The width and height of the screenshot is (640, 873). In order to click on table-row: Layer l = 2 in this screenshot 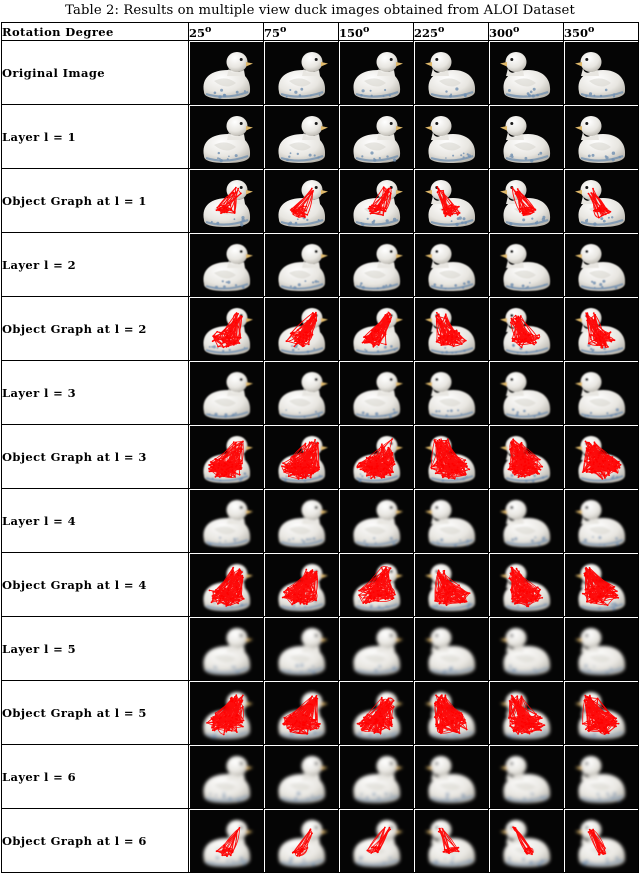, I will do `click(320, 264)`.